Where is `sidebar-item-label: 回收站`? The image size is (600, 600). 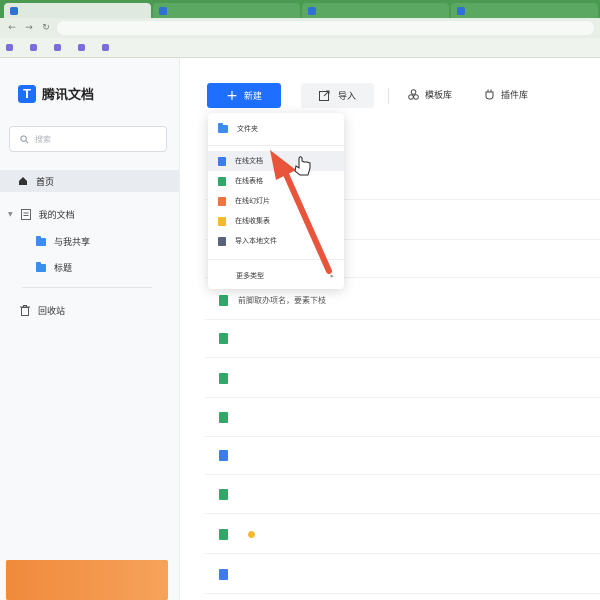 sidebar-item-label: 回收站 is located at coordinates (52, 312).